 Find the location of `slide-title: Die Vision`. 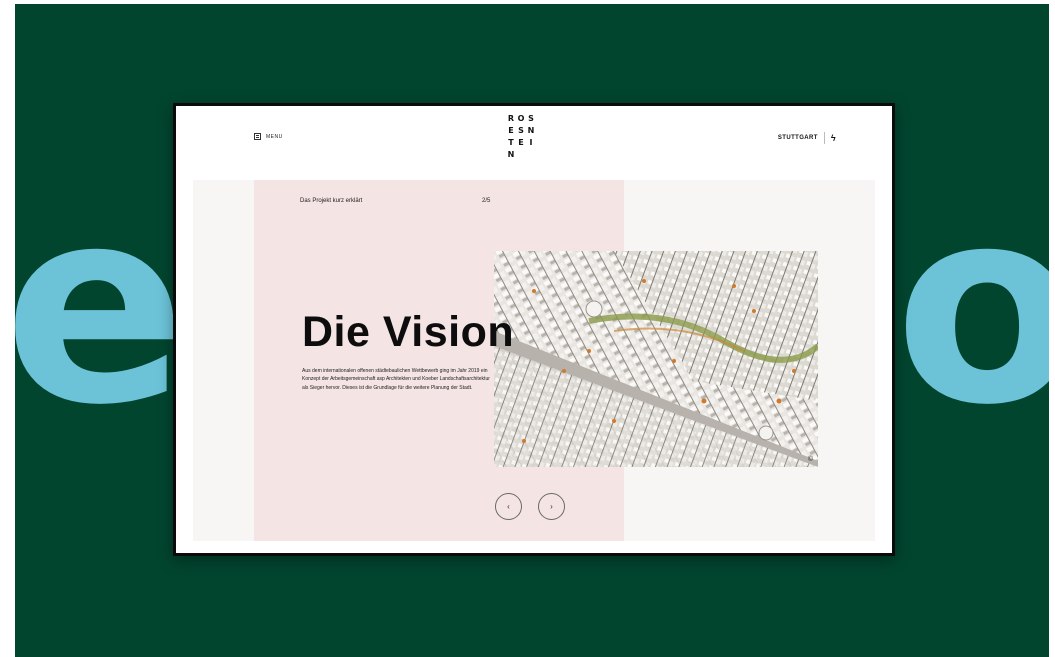

slide-title: Die Vision is located at coordinates (408, 332).